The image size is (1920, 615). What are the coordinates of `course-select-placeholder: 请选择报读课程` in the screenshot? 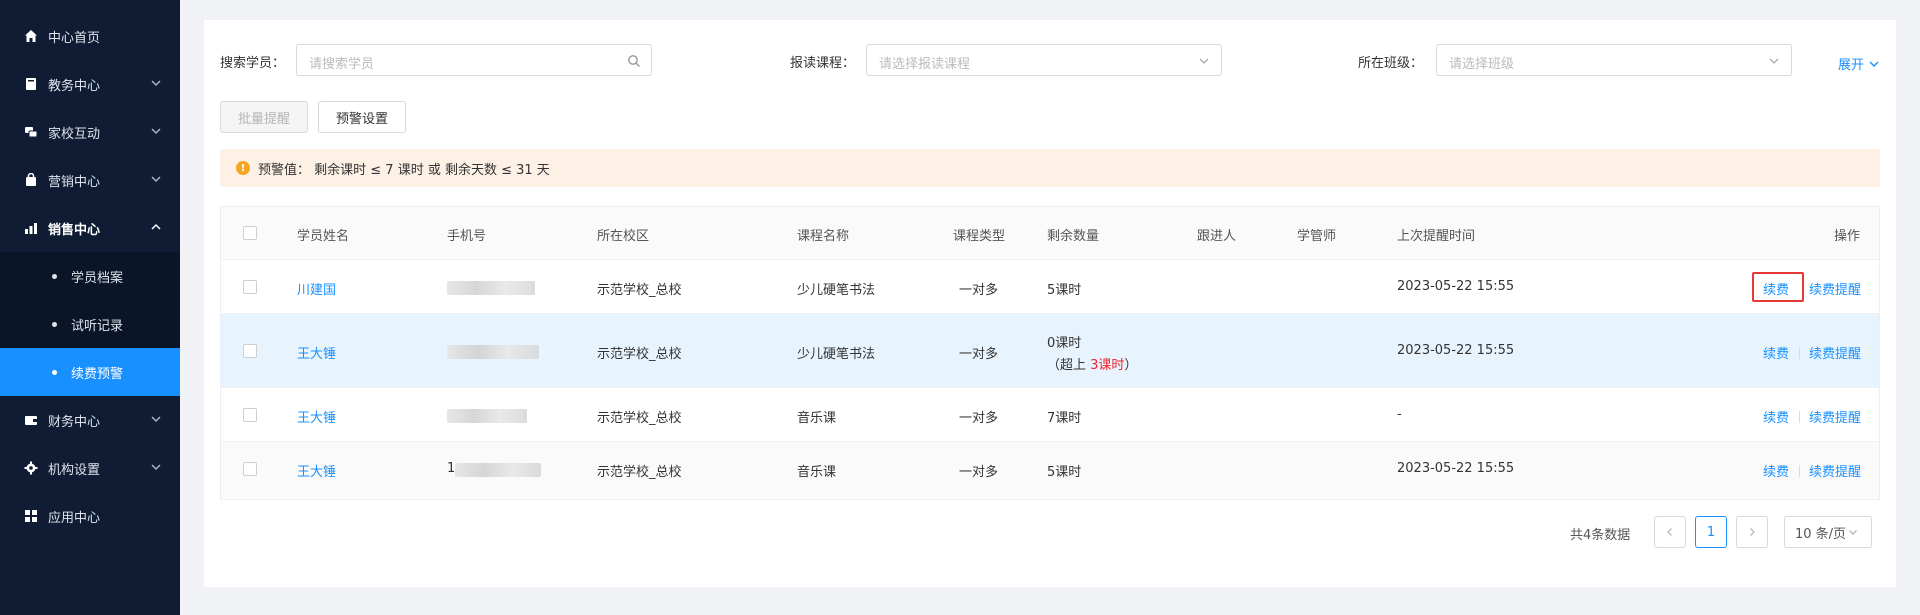 It's located at (925, 64).